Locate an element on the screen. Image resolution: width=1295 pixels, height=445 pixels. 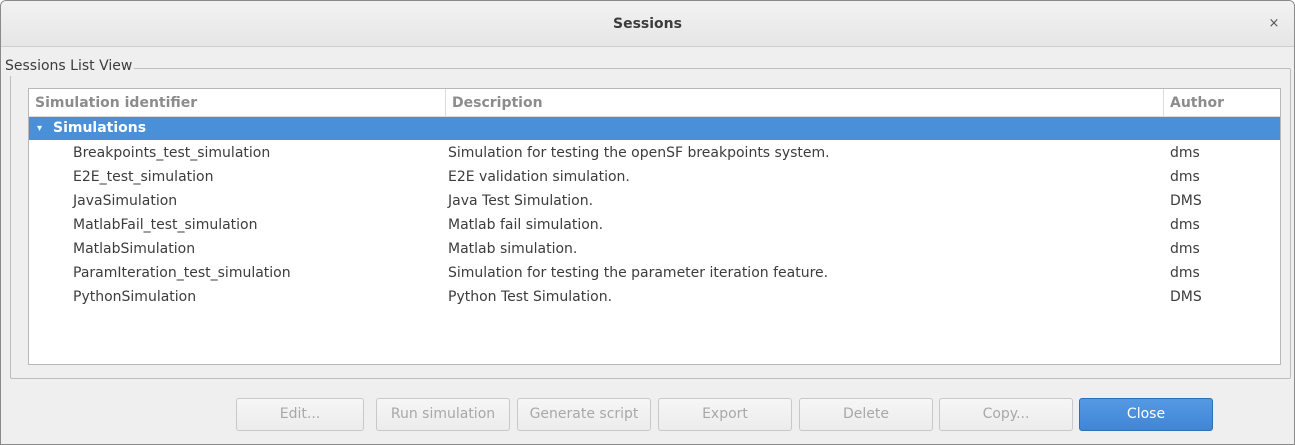
run-simulation-button: Run simulation is located at coordinates (443, 414).